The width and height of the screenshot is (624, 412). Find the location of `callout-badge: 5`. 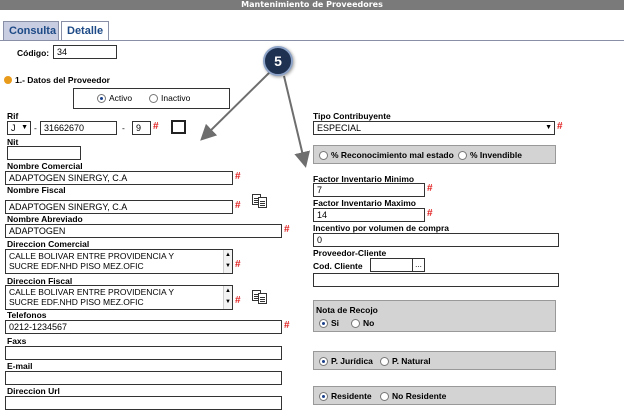

callout-badge: 5 is located at coordinates (278, 61).